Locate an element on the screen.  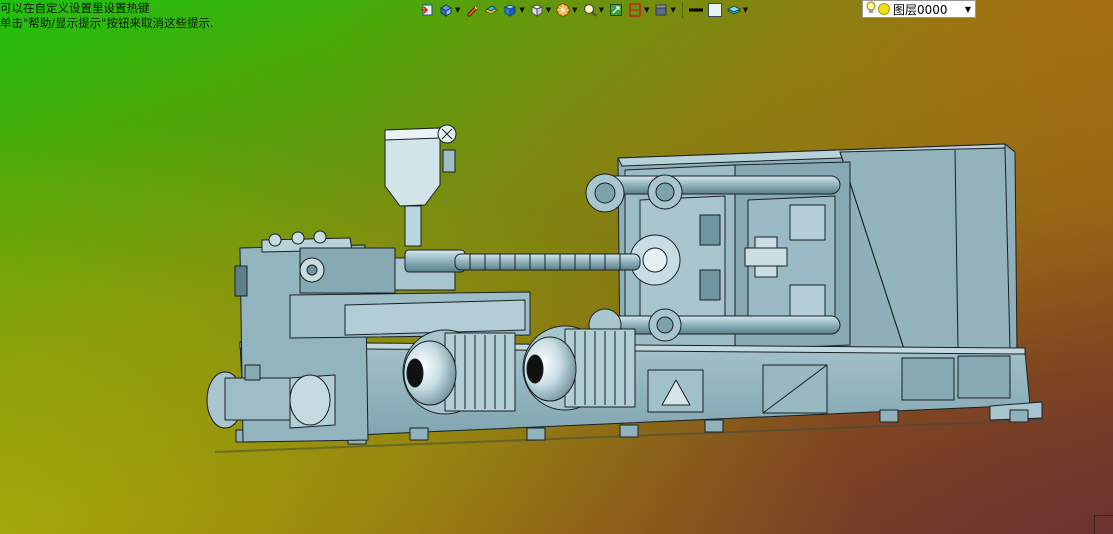
hopper is located at coordinates (420, 185).